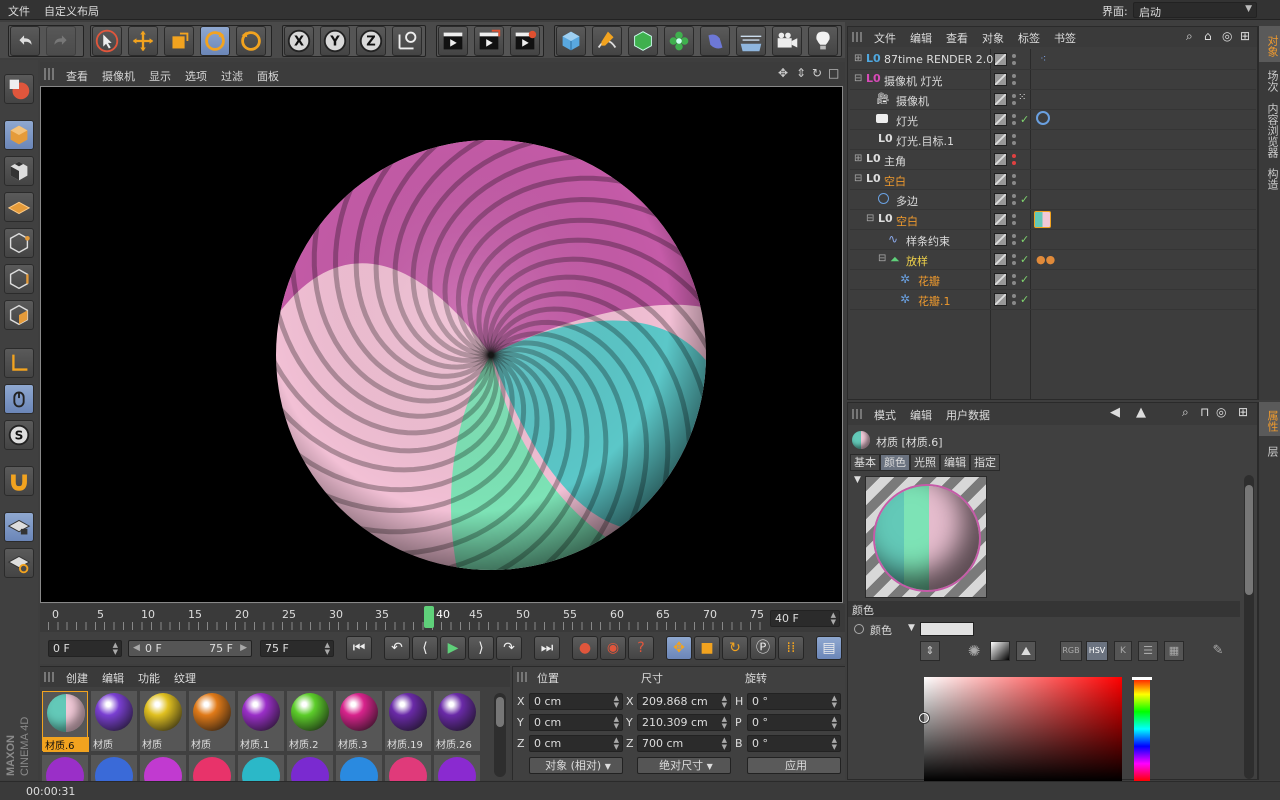 The image size is (1280, 800). Describe the element at coordinates (974, 651) in the screenshot. I see `color-wheel-icon: ✺` at that location.